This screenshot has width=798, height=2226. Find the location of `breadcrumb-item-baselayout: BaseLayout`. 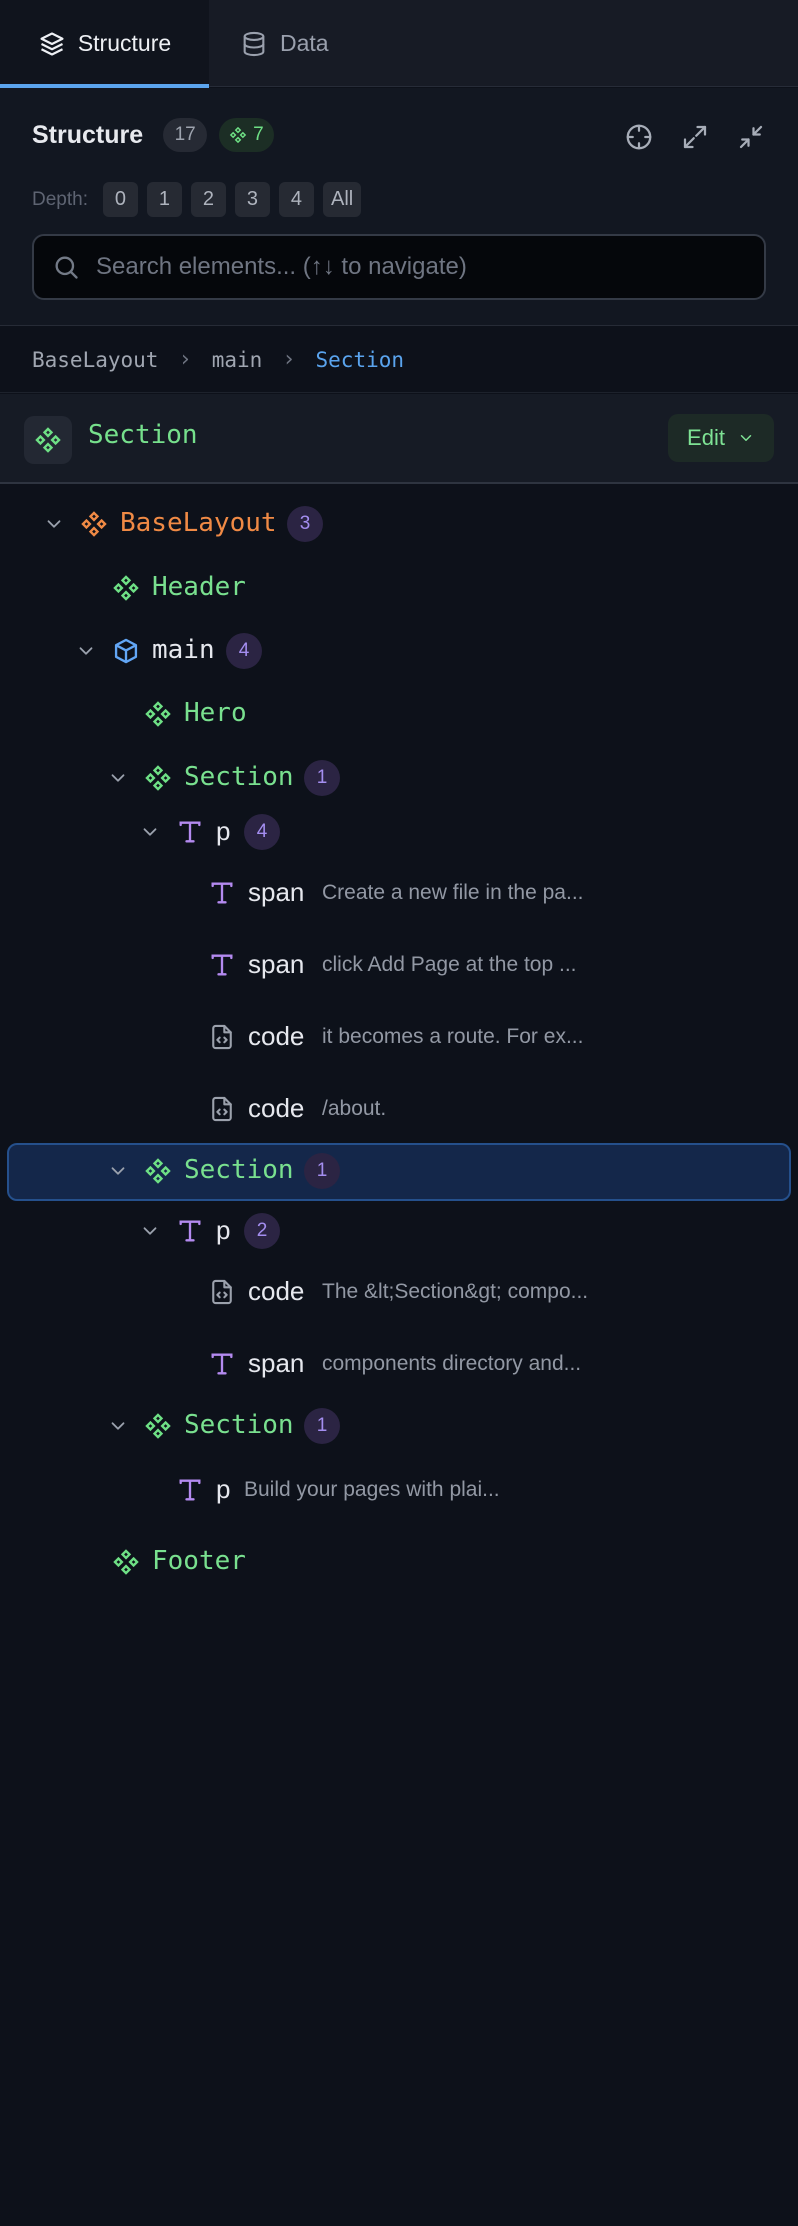

breadcrumb-item-baselayout: BaseLayout is located at coordinates (95, 360).